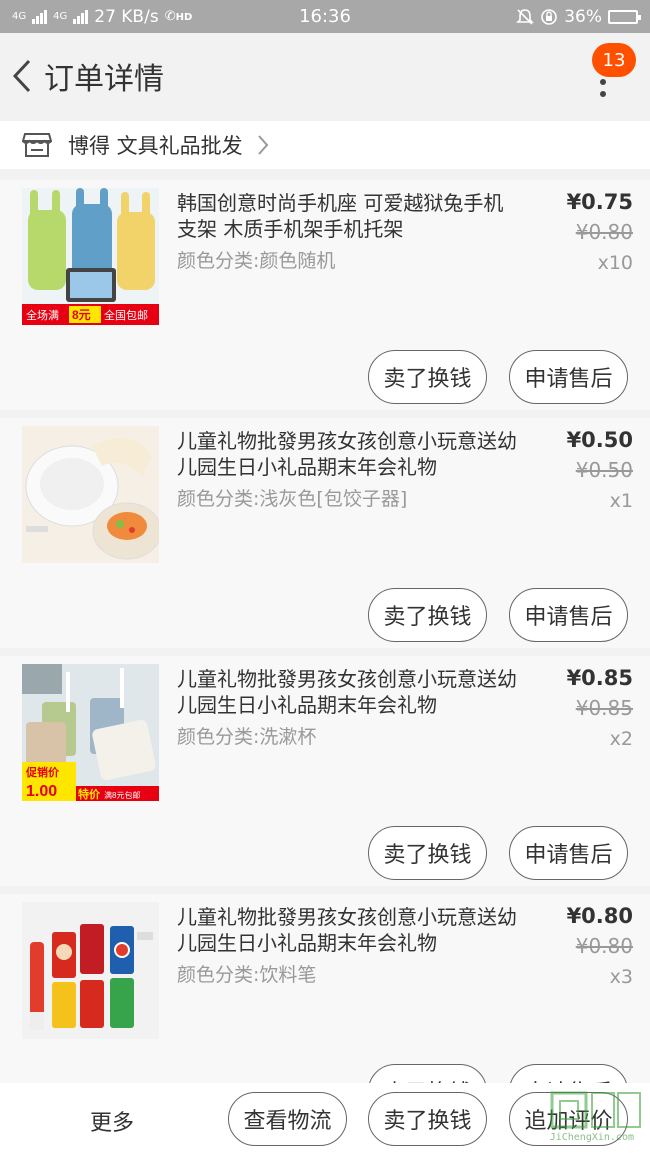  I want to click on status-left: 4G 4G 27 KB/s ✆HD, so click(102, 17).